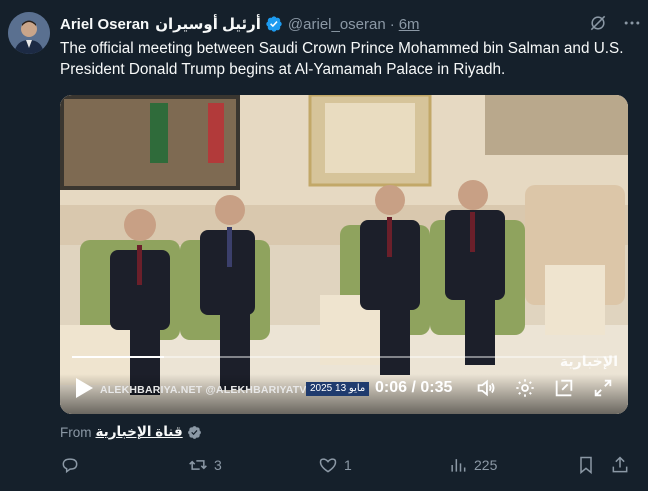 Image resolution: width=648 pixels, height=491 pixels. I want to click on source-name: قناة الإخبارية, so click(139, 432).